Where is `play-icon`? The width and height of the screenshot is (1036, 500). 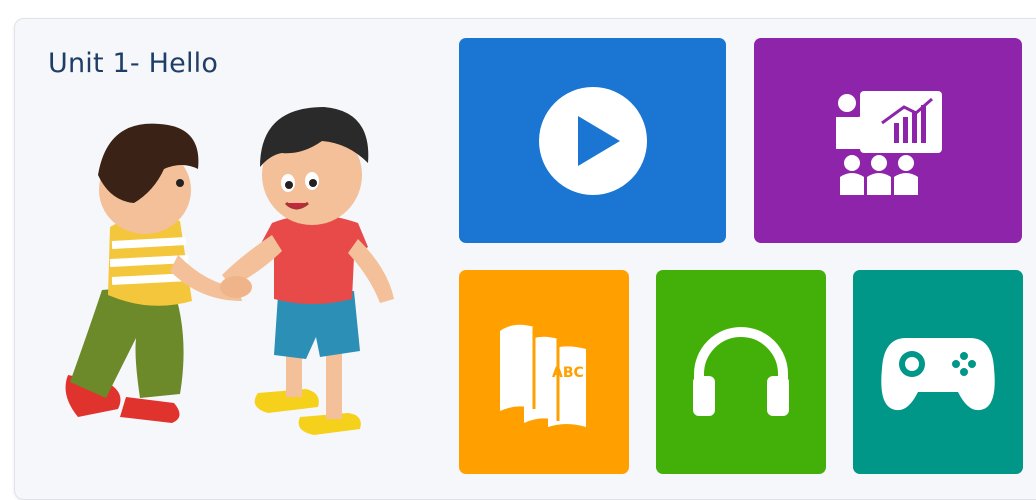
play-icon is located at coordinates (592, 140).